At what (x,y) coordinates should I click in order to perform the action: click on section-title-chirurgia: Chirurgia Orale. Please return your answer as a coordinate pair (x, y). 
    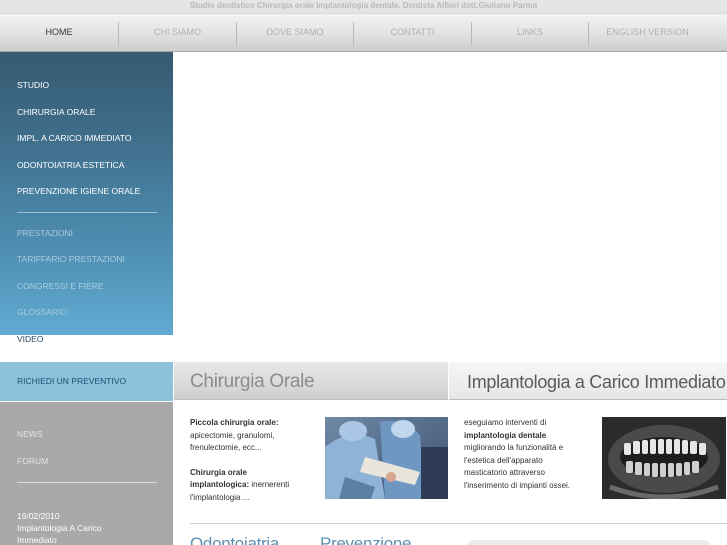
    Looking at the image, I should click on (252, 382).